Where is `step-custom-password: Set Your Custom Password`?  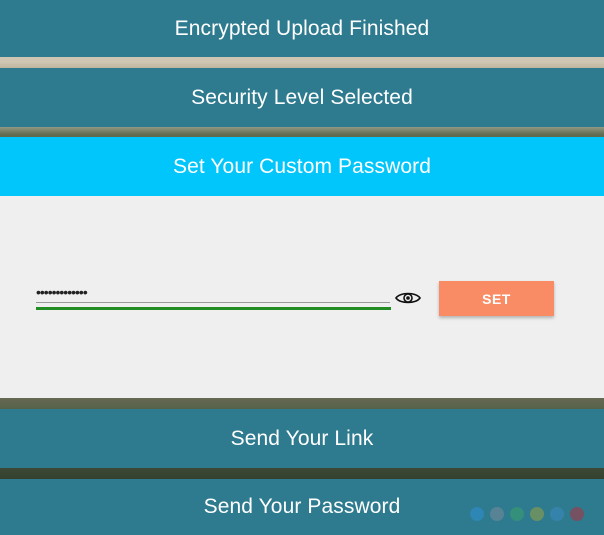
step-custom-password: Set Your Custom Password is located at coordinates (302, 166).